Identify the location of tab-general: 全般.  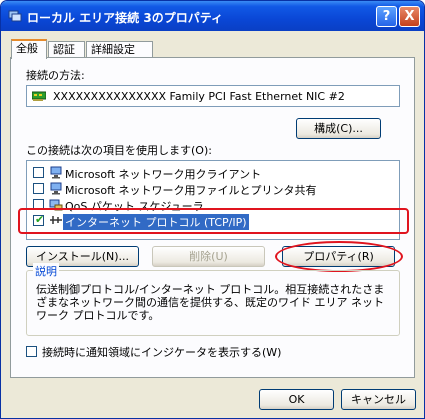
(29, 49).